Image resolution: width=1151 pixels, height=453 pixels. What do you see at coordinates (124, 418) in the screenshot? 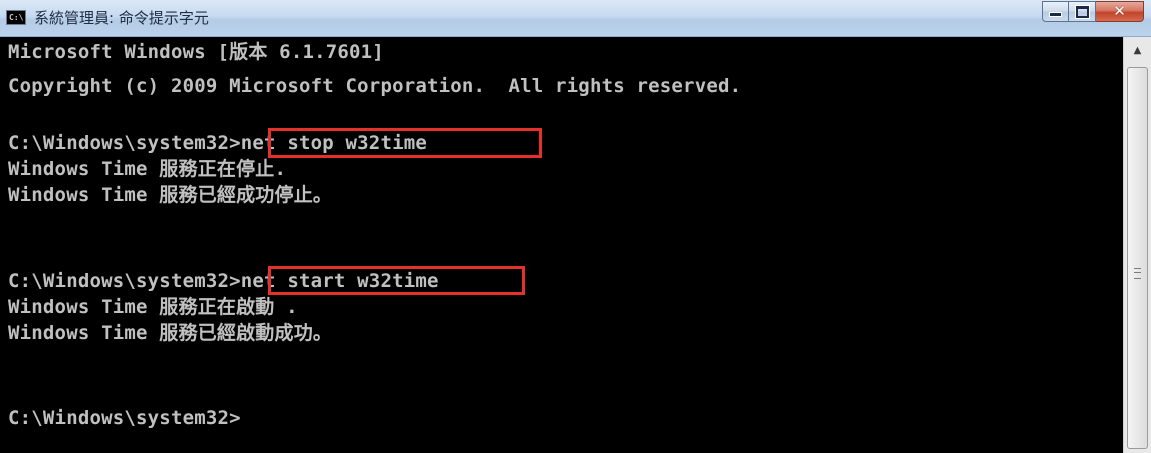
I see `console-prompt: C:\Windows\system32>` at bounding box center [124, 418].